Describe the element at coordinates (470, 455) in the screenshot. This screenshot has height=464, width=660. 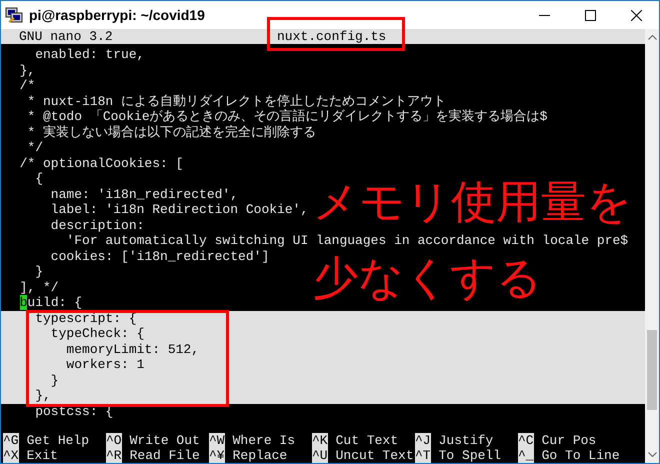
I see `shortcut-label: To Spell` at that location.